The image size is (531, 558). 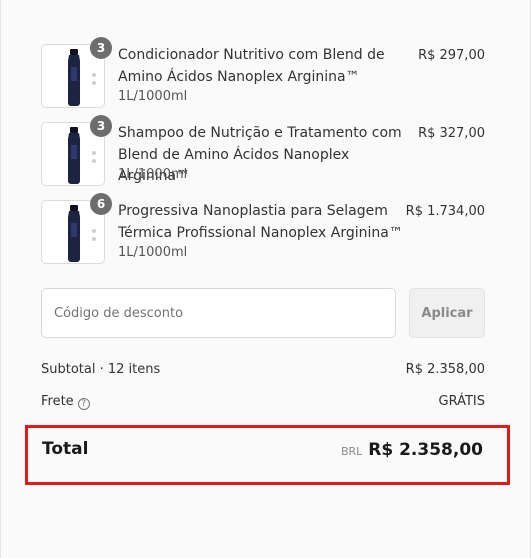 What do you see at coordinates (57, 401) in the screenshot?
I see `shipping-label: Frete` at bounding box center [57, 401].